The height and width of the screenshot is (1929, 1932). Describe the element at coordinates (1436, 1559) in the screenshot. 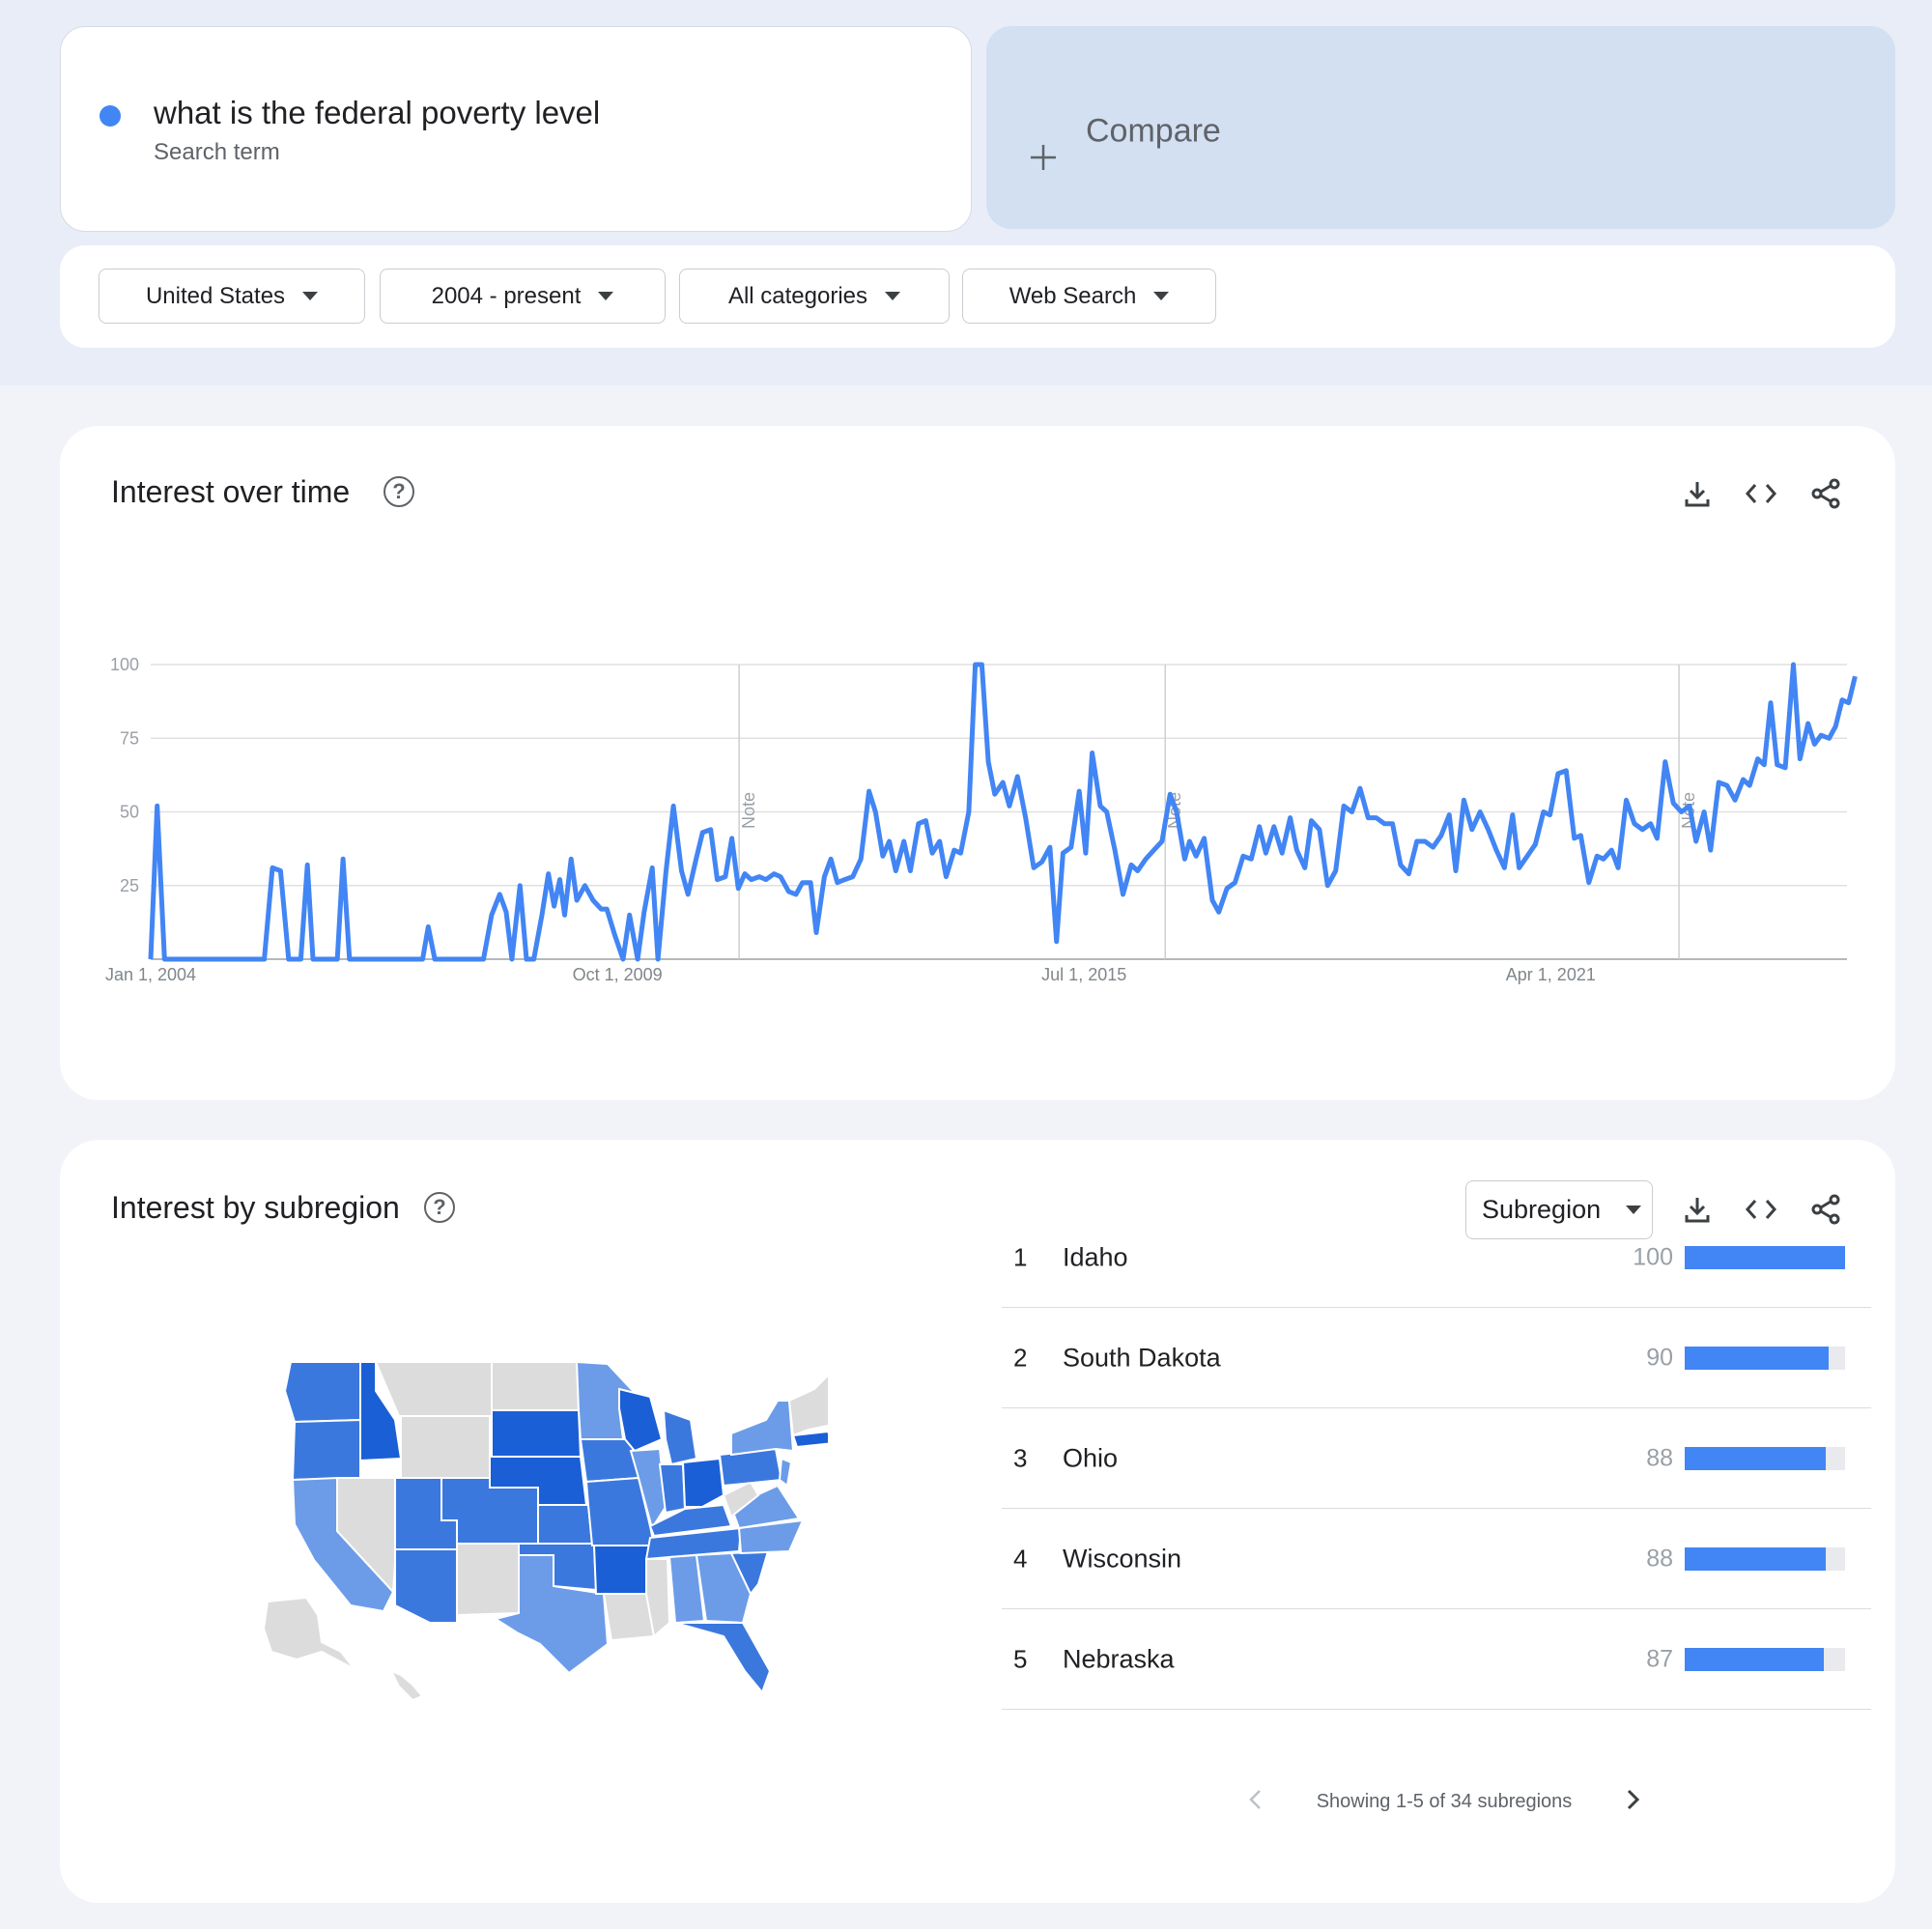

I see `subregion-row: 4 Wisconsin 88` at that location.